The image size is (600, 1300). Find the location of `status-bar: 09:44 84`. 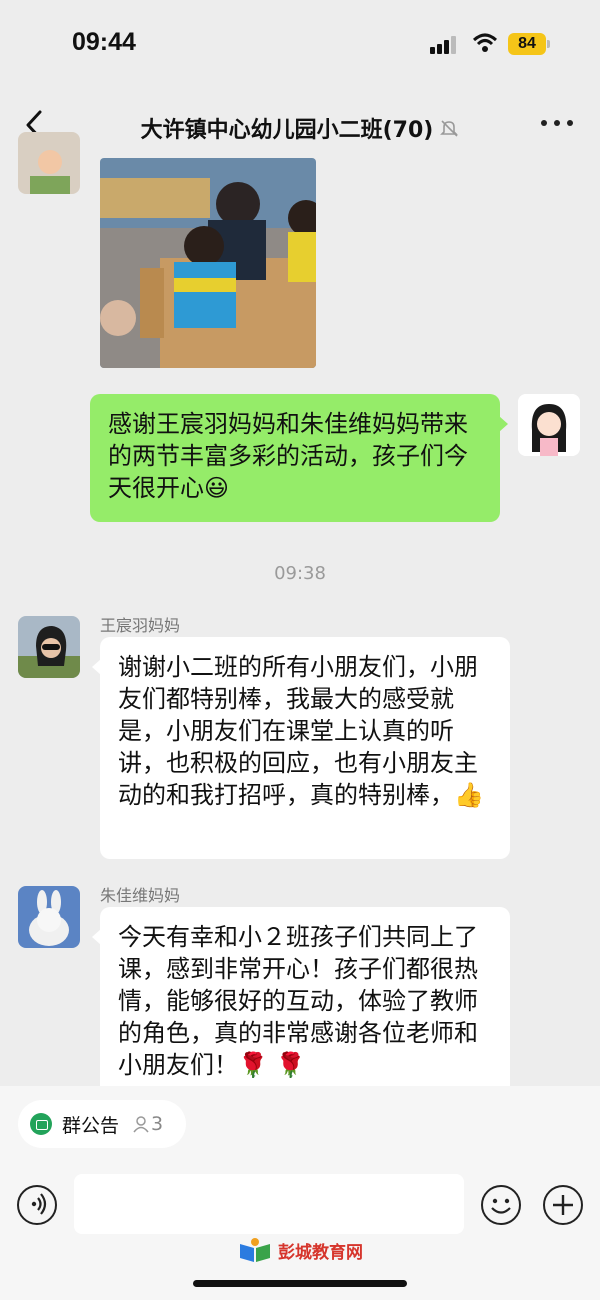

status-bar: 09:44 84 is located at coordinates (300, 45).